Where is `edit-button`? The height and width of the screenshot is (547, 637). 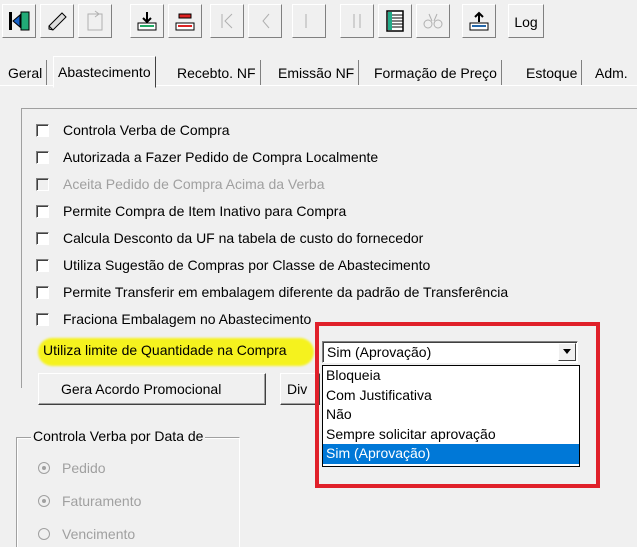
edit-button is located at coordinates (57, 21).